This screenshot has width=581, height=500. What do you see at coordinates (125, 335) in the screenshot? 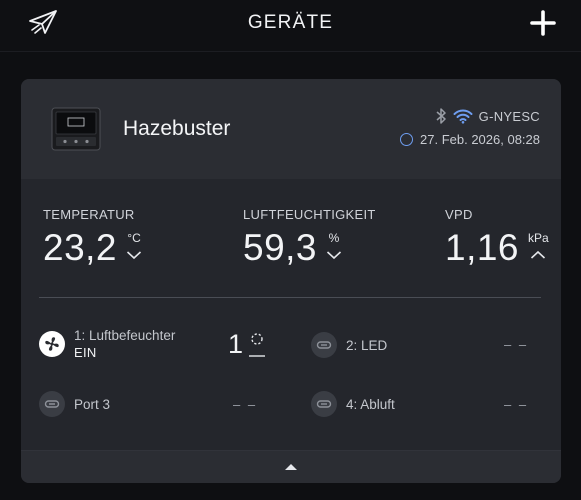
I see `port-name: 1: Luftbefeuchter` at bounding box center [125, 335].